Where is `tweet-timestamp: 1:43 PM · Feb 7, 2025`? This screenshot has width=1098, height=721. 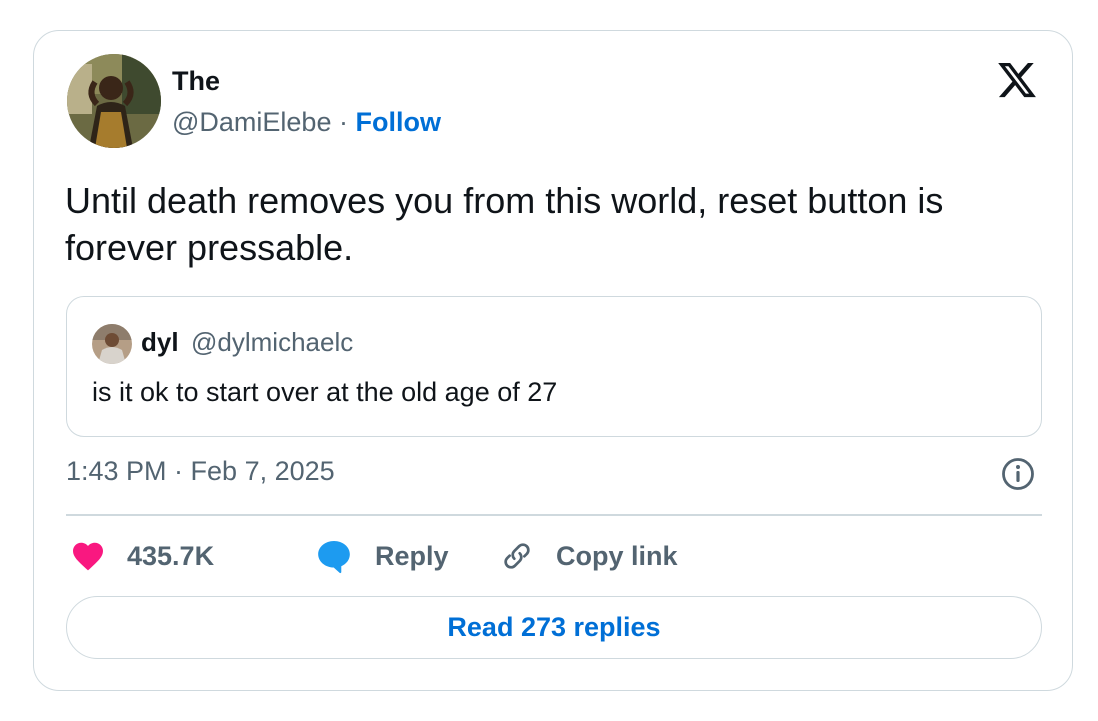
tweet-timestamp: 1:43 PM · Feb 7, 2025 is located at coordinates (200, 471).